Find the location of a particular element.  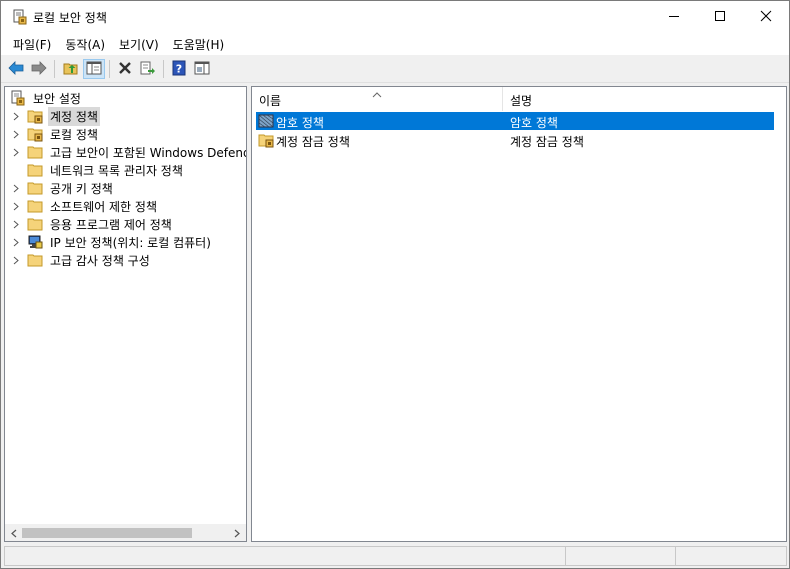

close-icon is located at coordinates (766, 17).